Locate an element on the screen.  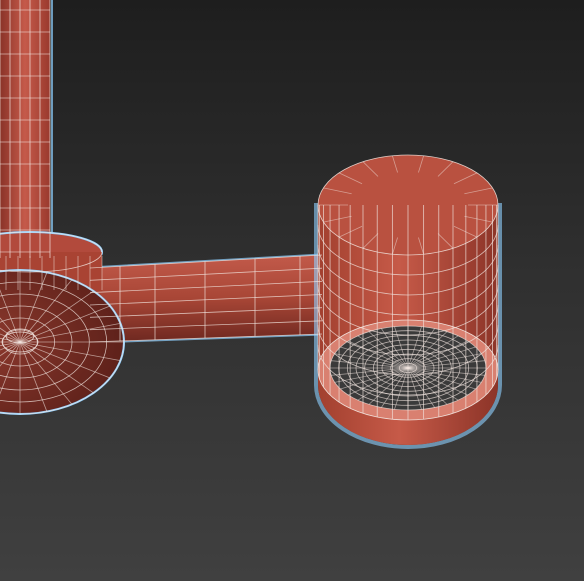
ceiling-base-disc is located at coordinates (62, 323).